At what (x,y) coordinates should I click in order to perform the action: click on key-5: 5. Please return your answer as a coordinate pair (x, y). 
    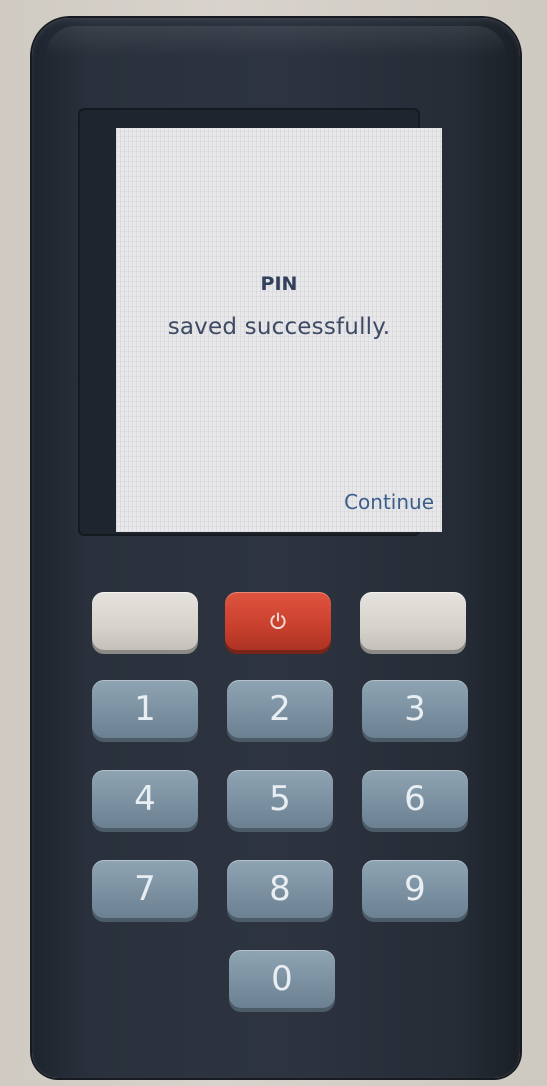
    Looking at the image, I should click on (280, 799).